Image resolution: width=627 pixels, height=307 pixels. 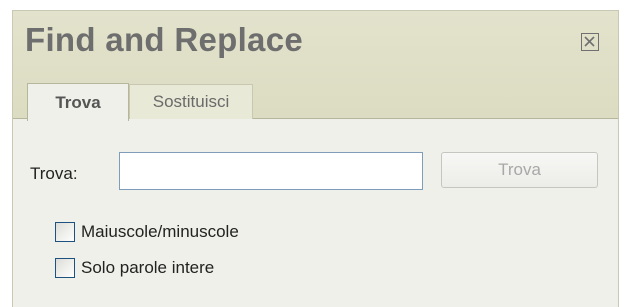 I want to click on find-button: Trova, so click(x=519, y=170).